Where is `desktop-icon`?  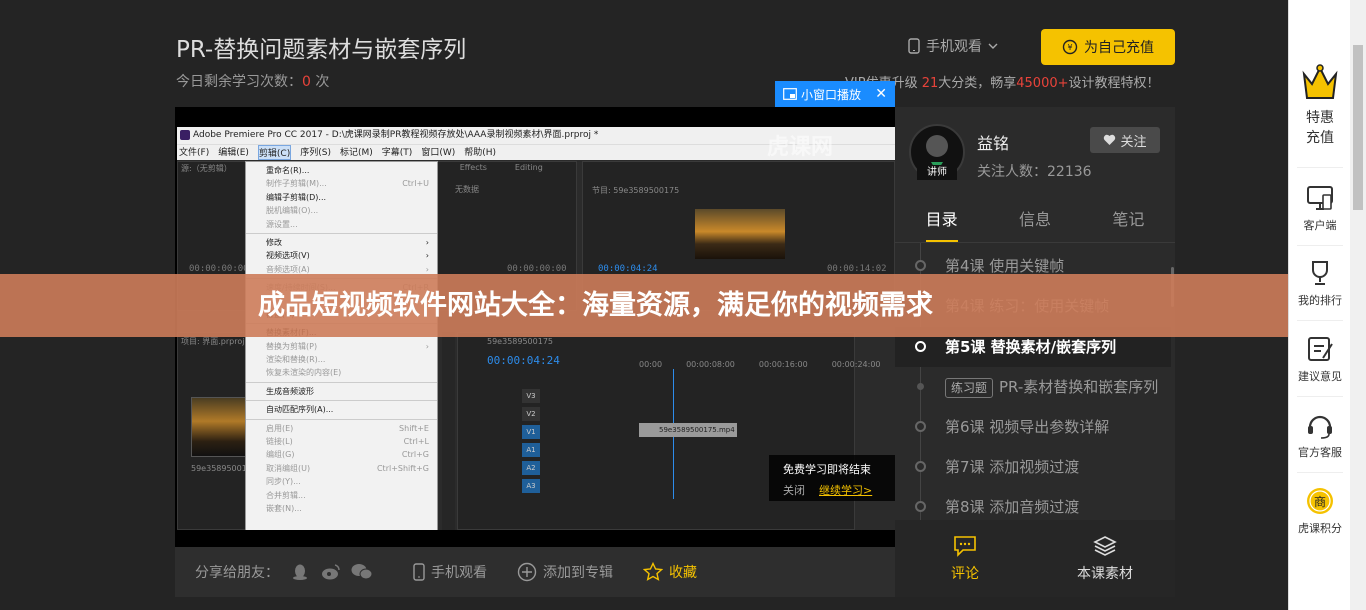 desktop-icon is located at coordinates (1320, 198).